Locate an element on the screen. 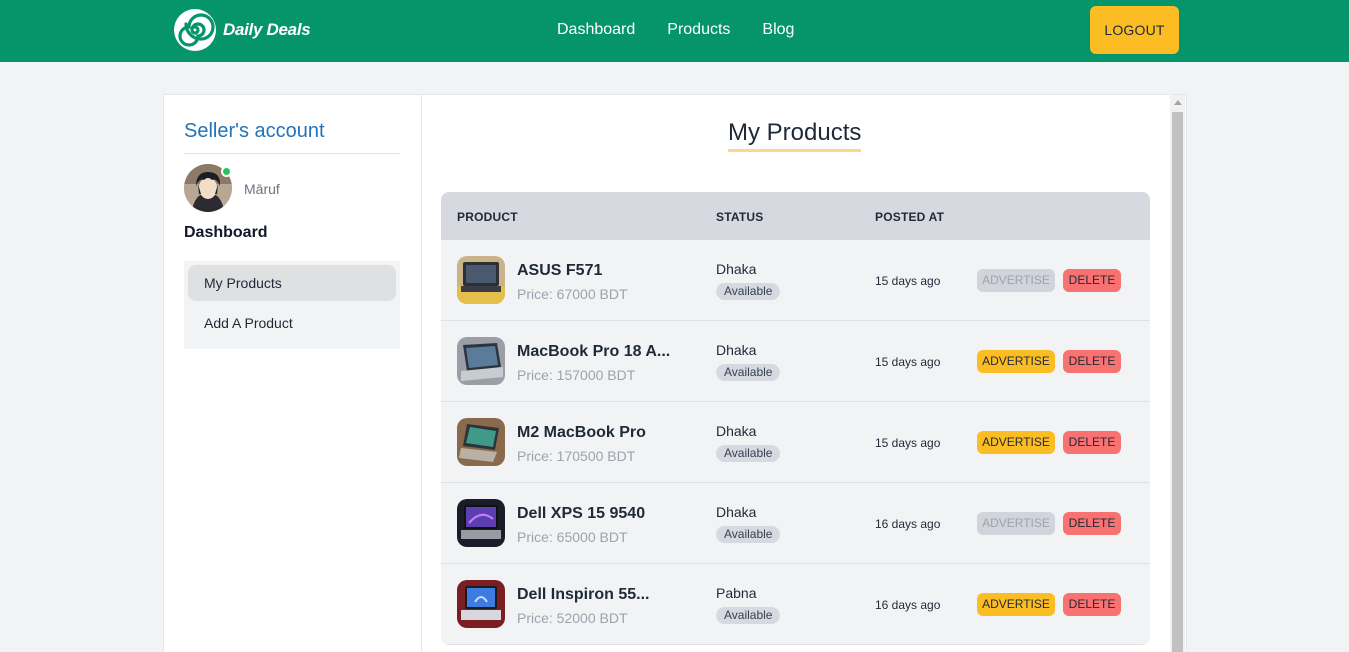  product-name: M2 MacBook Pro is located at coordinates (581, 432).